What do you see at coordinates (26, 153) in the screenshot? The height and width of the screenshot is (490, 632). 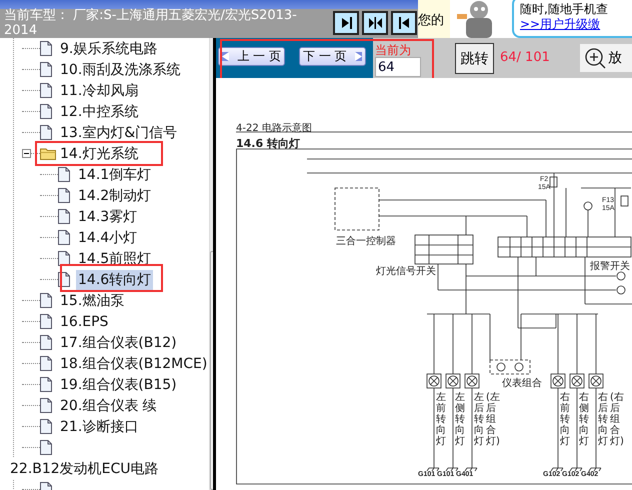 I see `collapse-icon` at bounding box center [26, 153].